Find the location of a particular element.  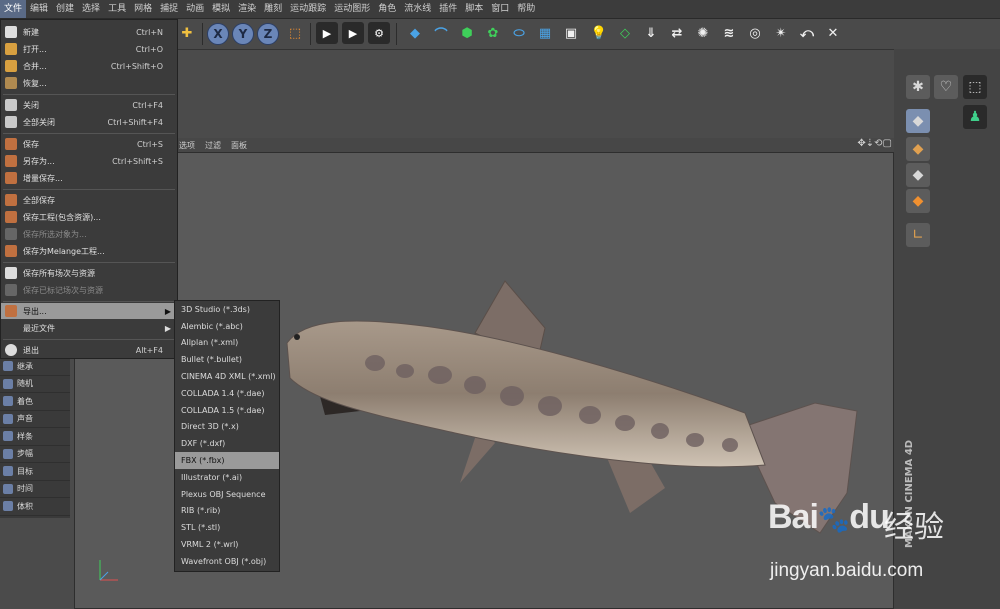

export-option: COLLADA 1.5 (*.dae) is located at coordinates (227, 410).